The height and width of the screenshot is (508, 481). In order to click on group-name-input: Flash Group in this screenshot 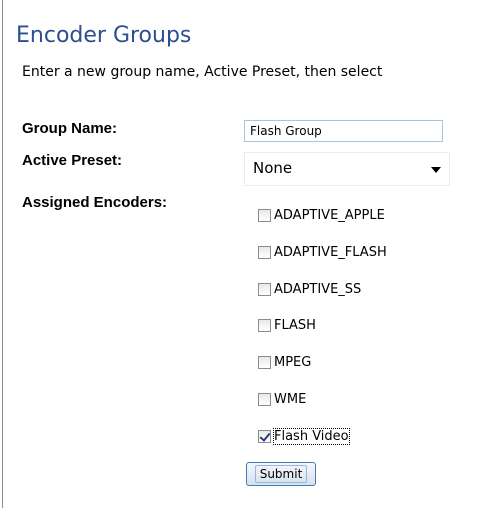, I will do `click(343, 131)`.